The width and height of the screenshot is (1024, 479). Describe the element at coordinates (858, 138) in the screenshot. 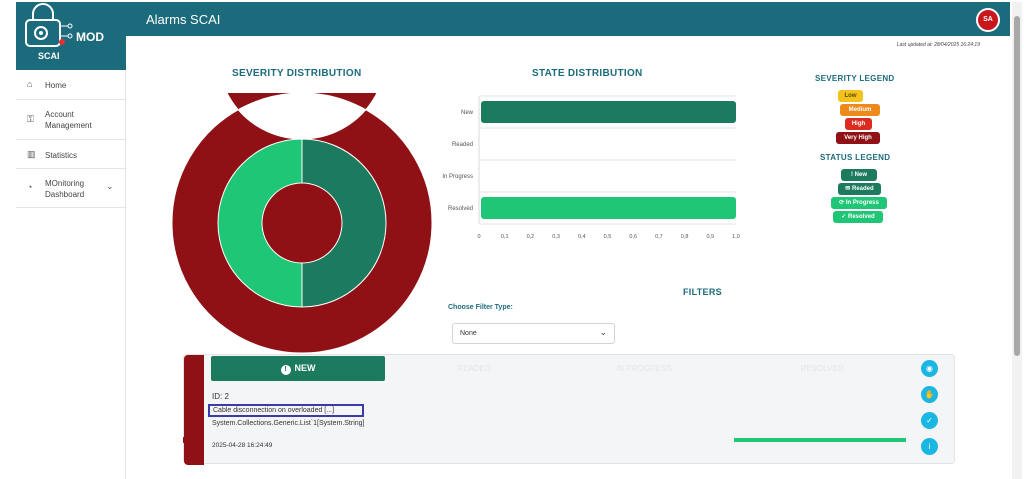

I see `severity-badge-very-high: Very High` at that location.